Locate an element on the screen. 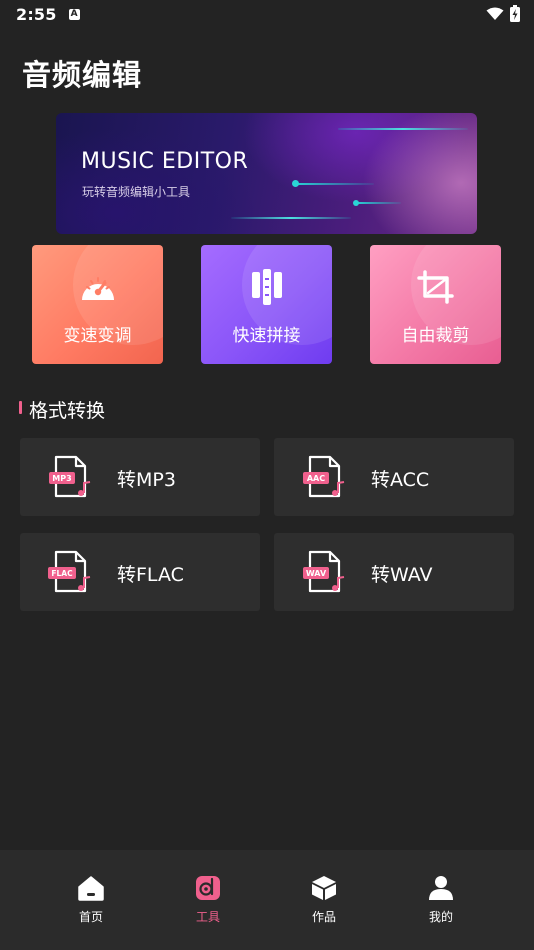  convert-wav-label: 转WAV is located at coordinates (402, 575).